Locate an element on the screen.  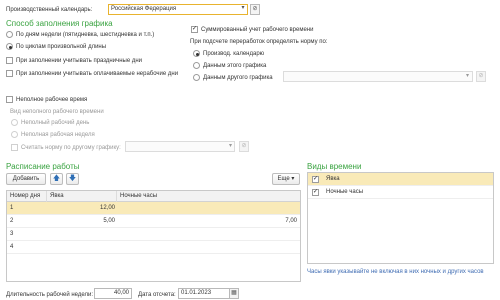
checkbox-paid-nonworking is located at coordinates (9, 73).